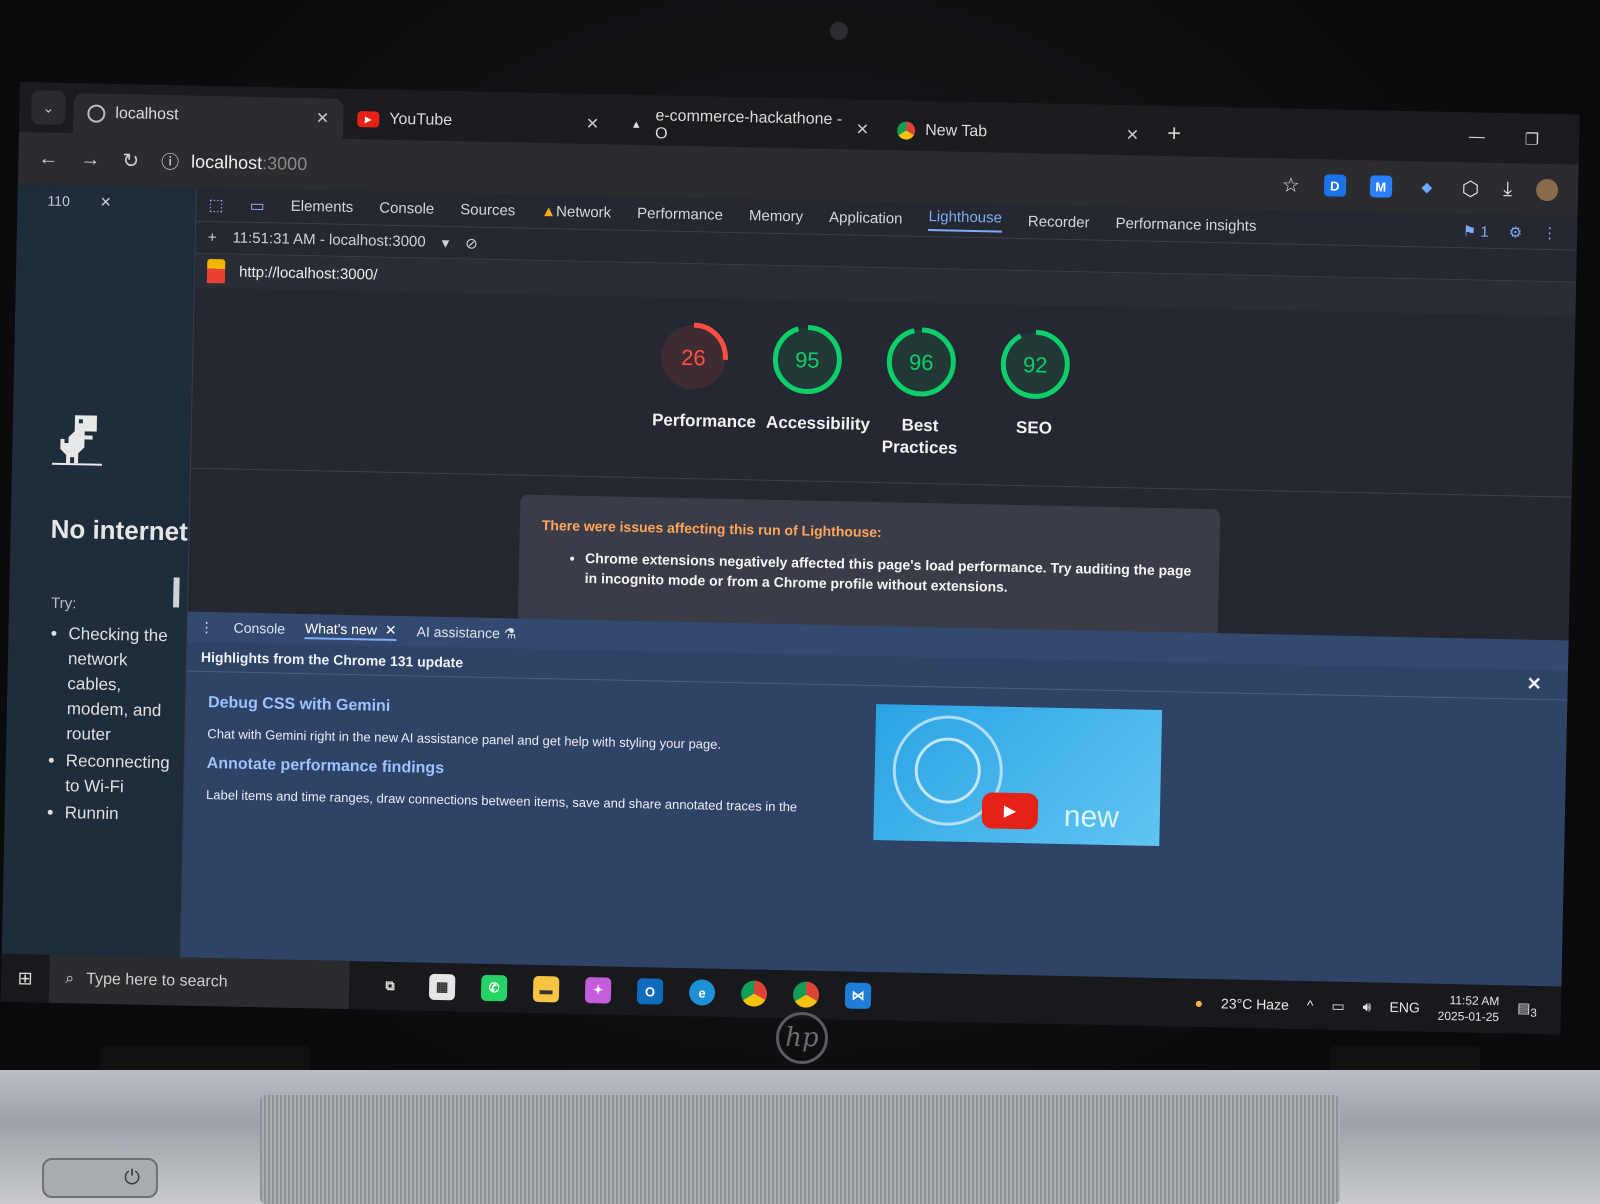  I want to click on clock: 11:52 AM 2025-01-25, so click(1468, 1008).